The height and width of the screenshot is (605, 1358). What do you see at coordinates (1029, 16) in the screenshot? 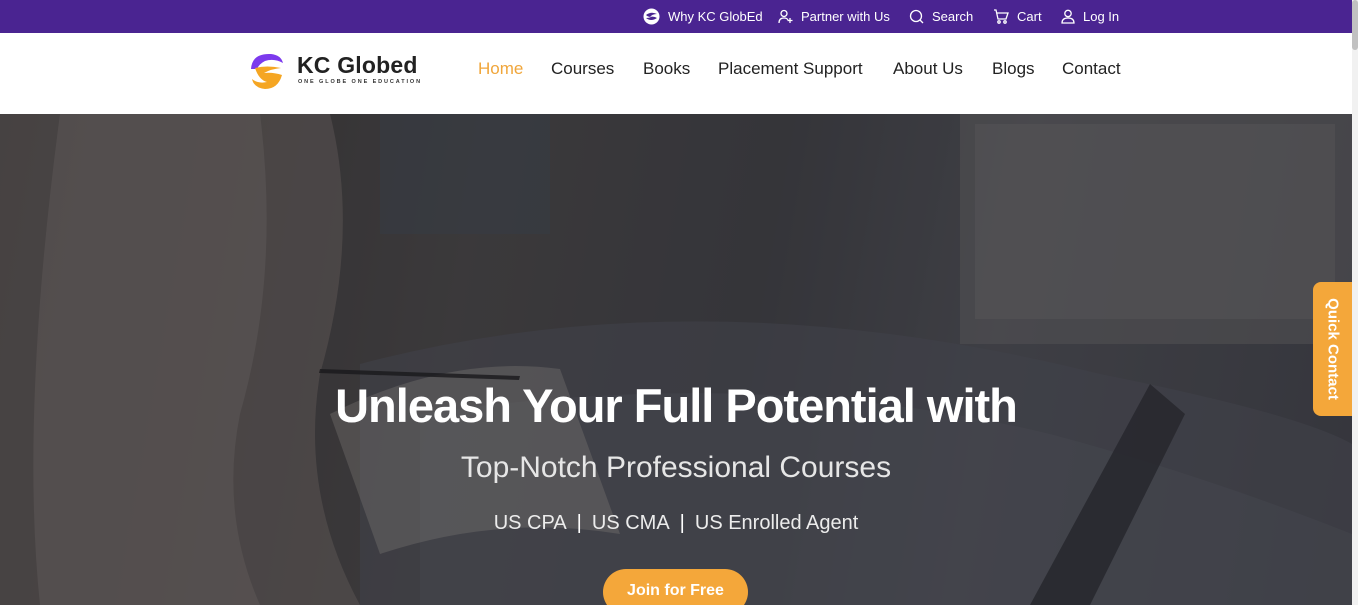
I see `cart-label: Cart` at bounding box center [1029, 16].